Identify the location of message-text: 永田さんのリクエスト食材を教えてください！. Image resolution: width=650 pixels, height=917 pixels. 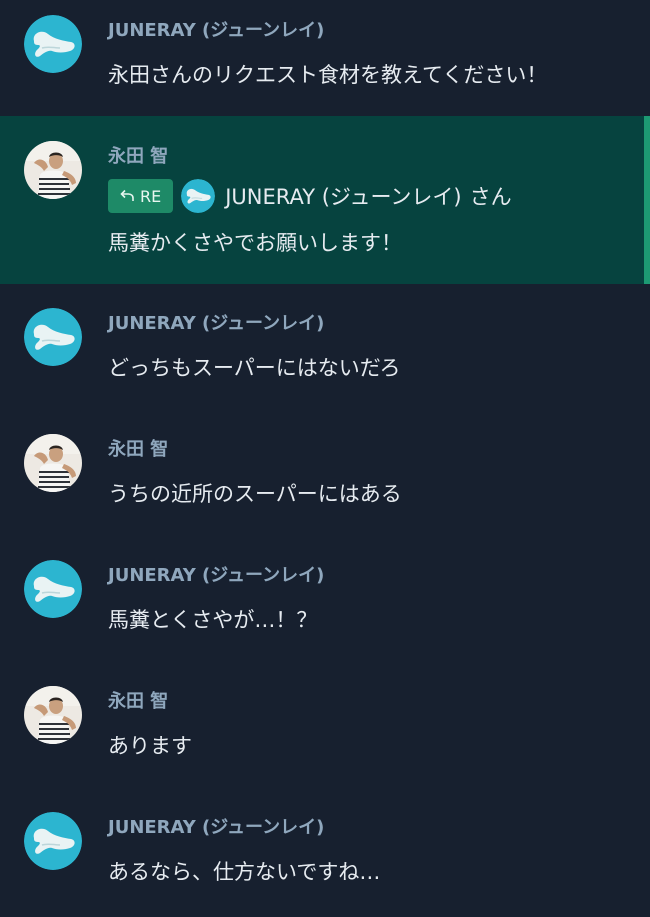
(328, 75).